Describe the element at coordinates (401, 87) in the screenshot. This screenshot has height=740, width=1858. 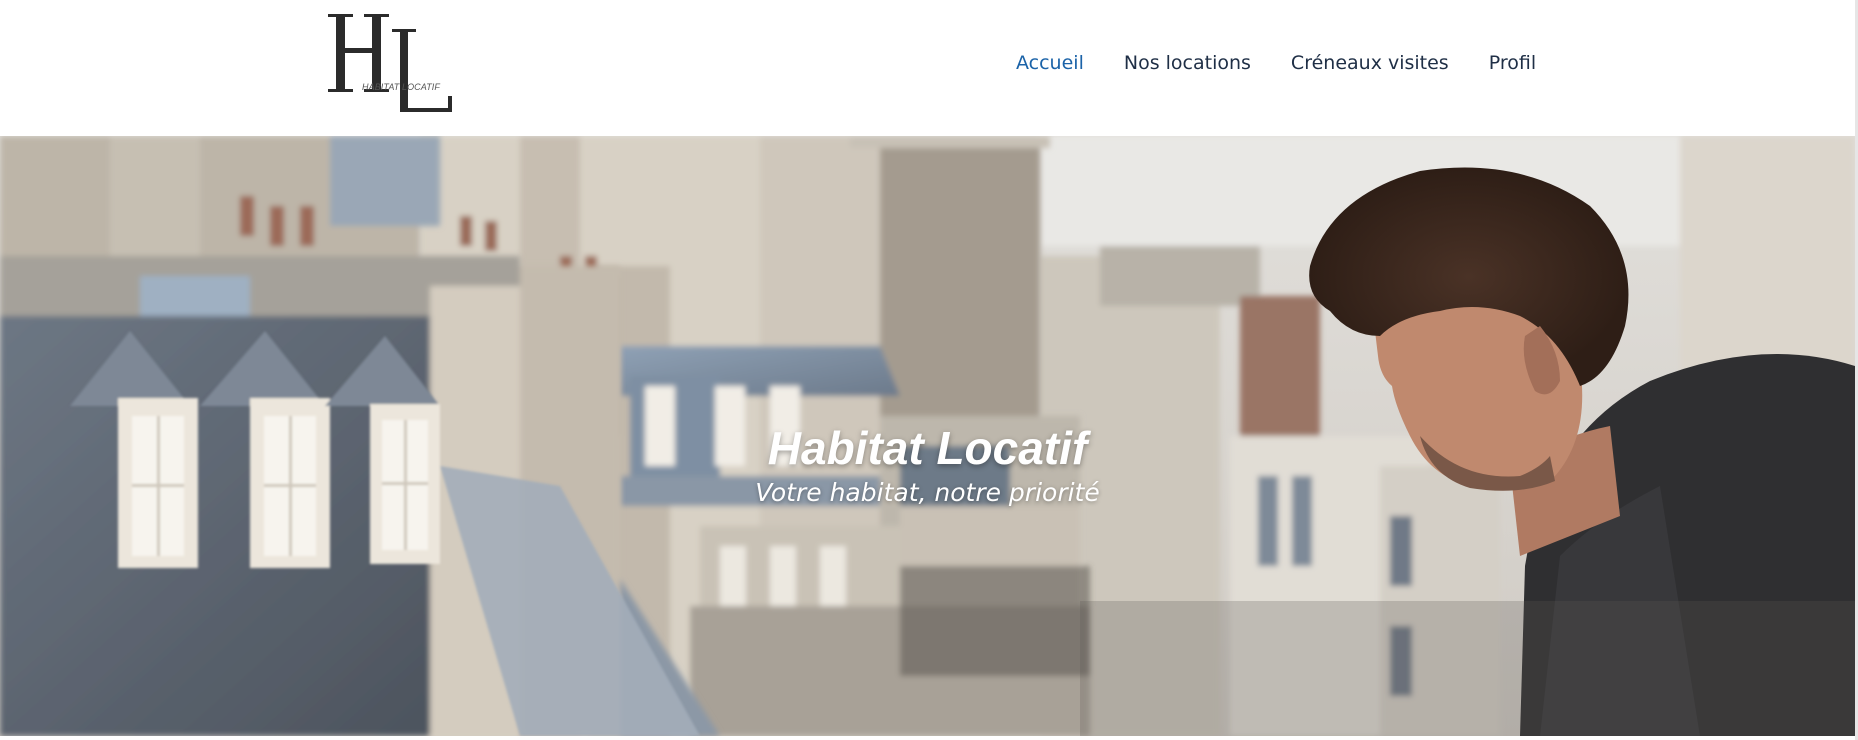
I see `logo-tagline: HABITAT LOCATIF` at that location.